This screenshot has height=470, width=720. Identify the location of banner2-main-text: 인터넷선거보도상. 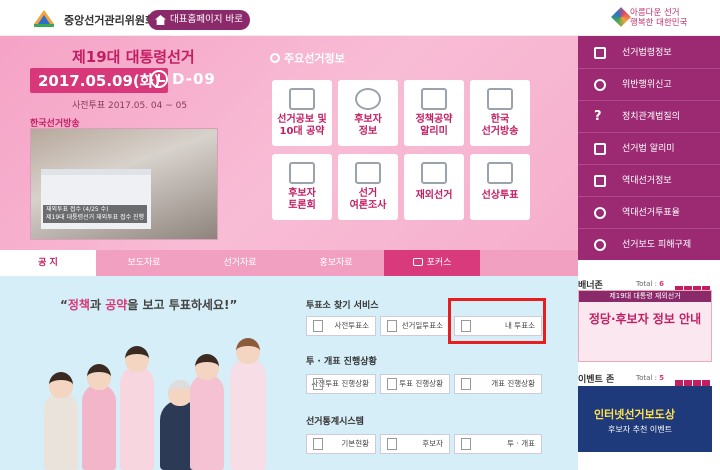
(634, 414).